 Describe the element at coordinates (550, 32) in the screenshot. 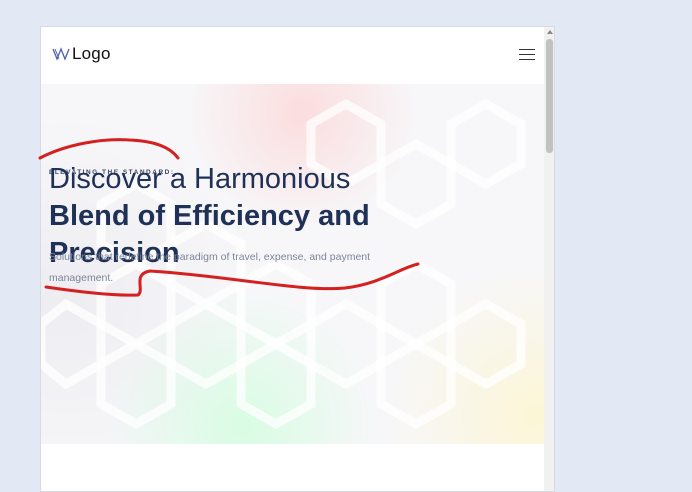

I see `scroll-up-arrow-icon` at that location.